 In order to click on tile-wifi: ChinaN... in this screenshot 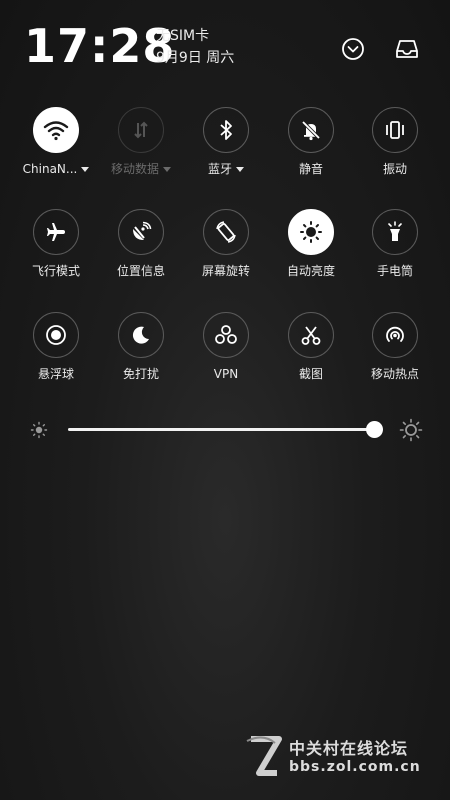, I will do `click(56, 152)`.